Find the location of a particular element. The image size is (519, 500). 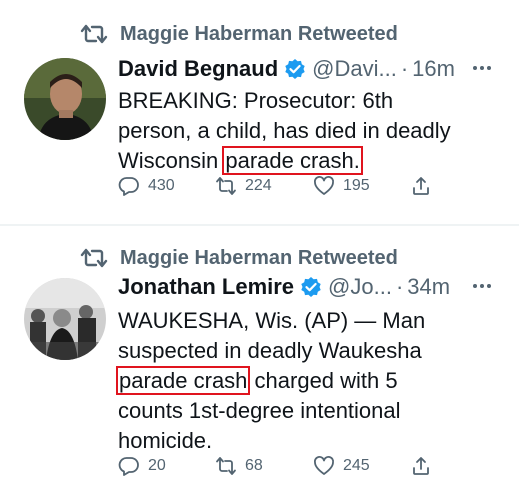

like-count: 245 is located at coordinates (356, 465).